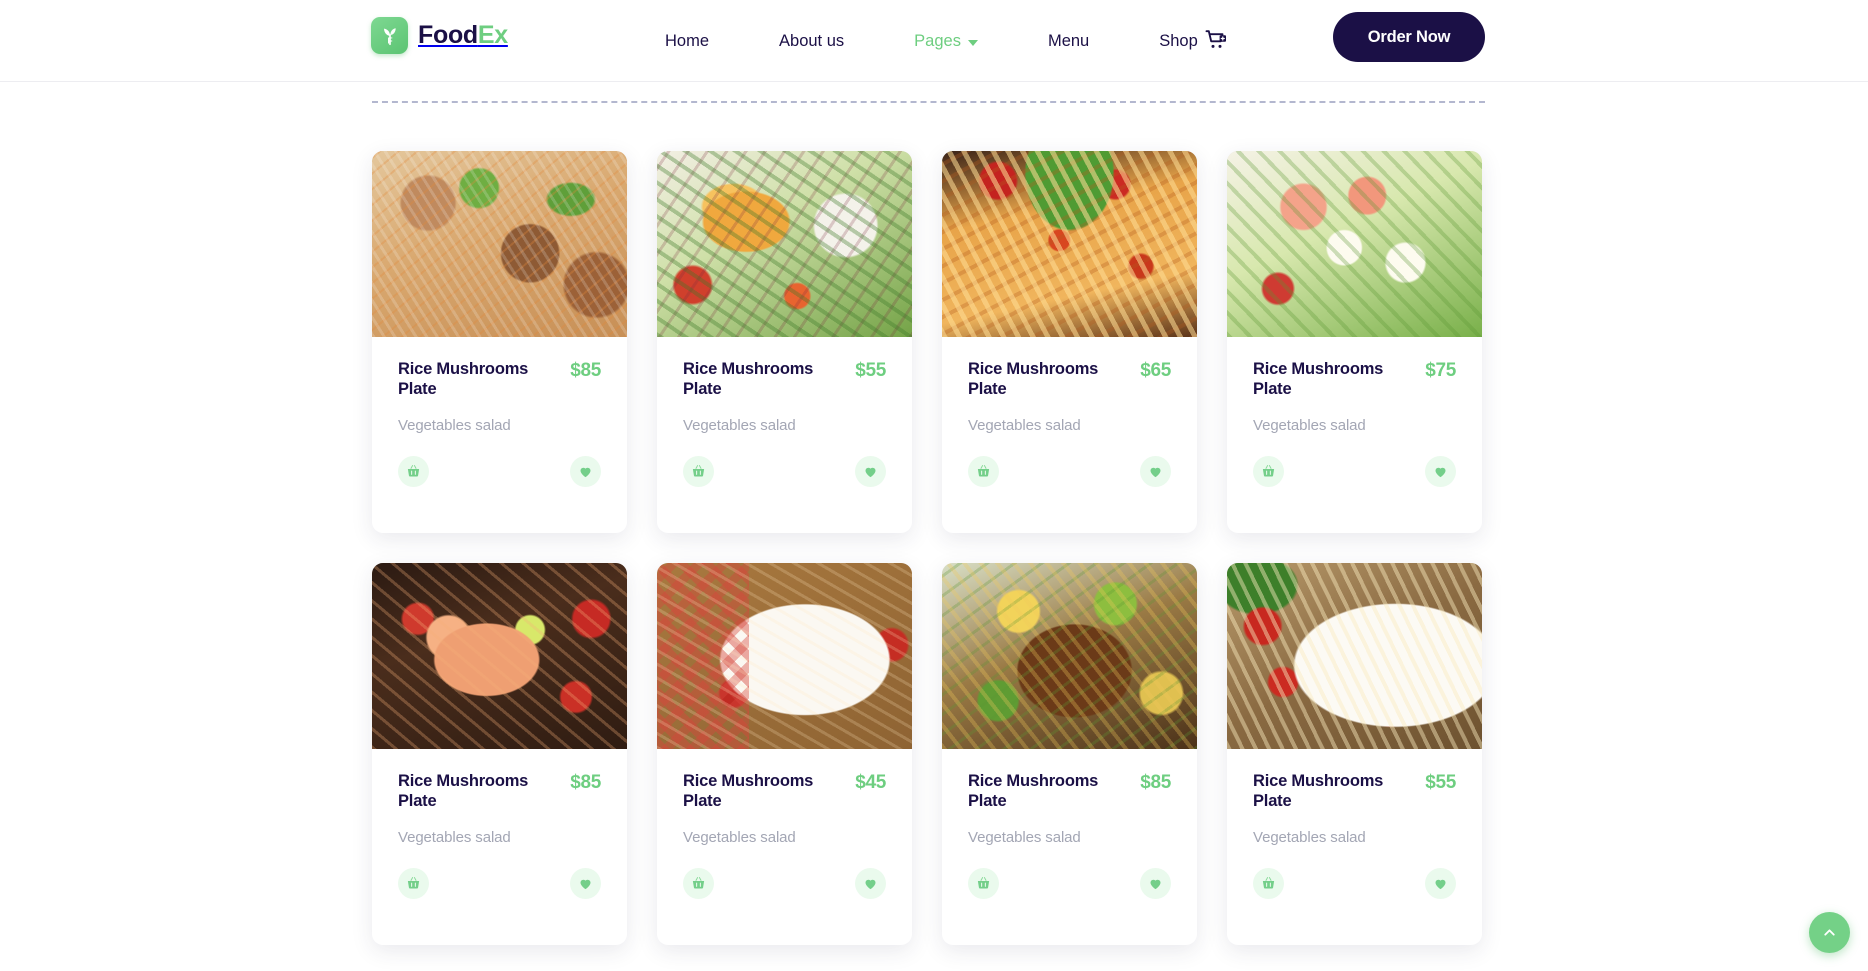 Image resolution: width=1868 pixels, height=971 pixels. What do you see at coordinates (937, 40) in the screenshot?
I see `nav-label-pages: Pages` at bounding box center [937, 40].